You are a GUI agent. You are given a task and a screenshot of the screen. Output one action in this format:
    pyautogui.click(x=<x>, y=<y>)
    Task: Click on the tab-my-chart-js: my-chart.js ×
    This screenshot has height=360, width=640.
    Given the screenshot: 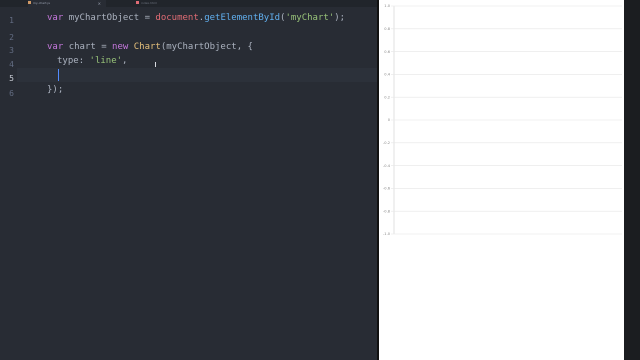 What is the action you would take?
    pyautogui.click(x=67, y=3)
    